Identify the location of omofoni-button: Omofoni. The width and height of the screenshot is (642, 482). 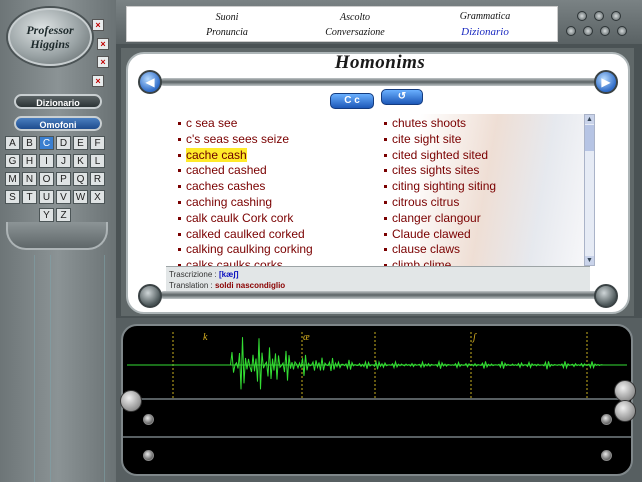
(58, 123).